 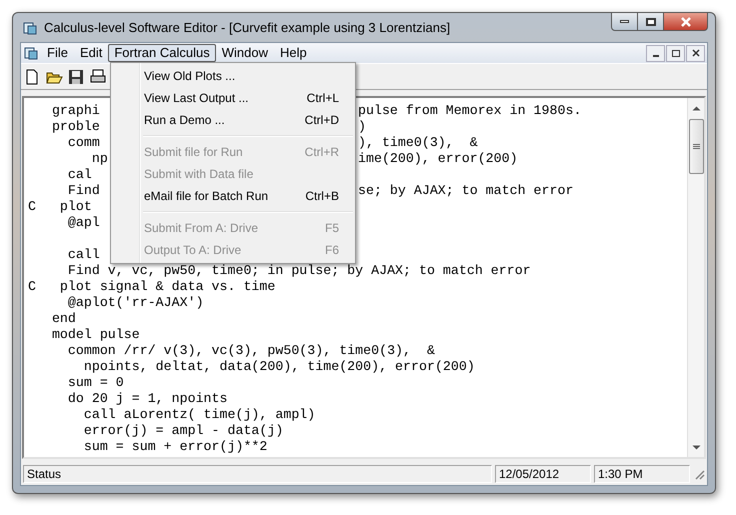 What do you see at coordinates (362, 126) in the screenshot?
I see `code-line: )` at bounding box center [362, 126].